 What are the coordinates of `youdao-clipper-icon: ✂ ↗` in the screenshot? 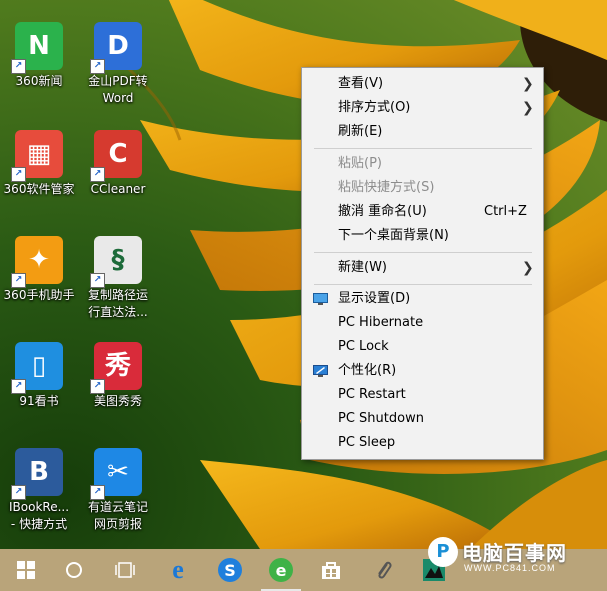 It's located at (116, 474).